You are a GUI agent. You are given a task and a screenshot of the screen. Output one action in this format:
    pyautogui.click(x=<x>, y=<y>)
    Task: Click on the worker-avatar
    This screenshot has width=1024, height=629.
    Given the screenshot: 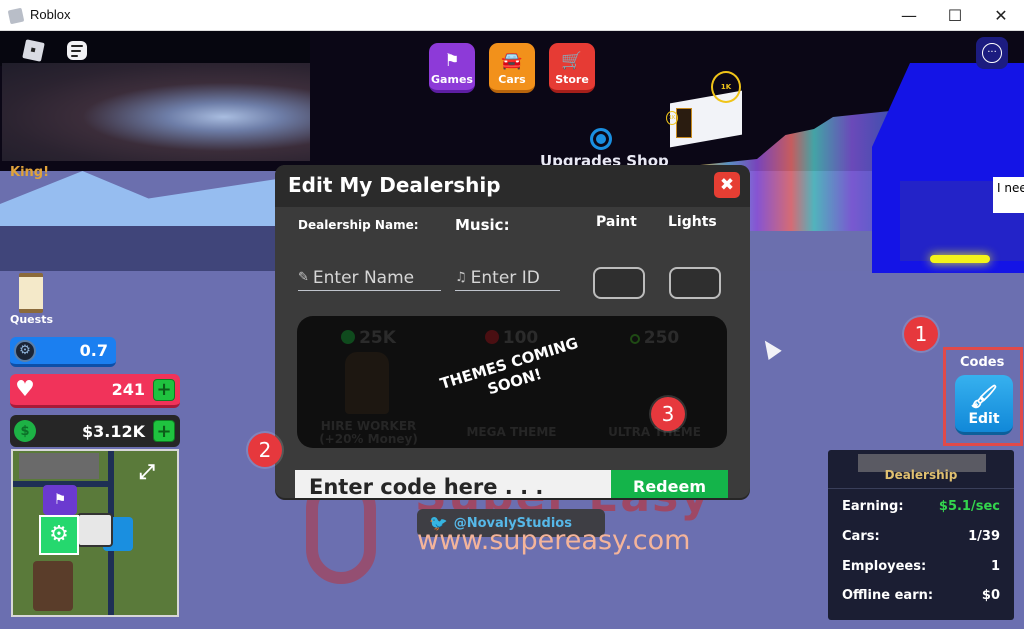 What is the action you would take?
    pyautogui.click(x=367, y=383)
    